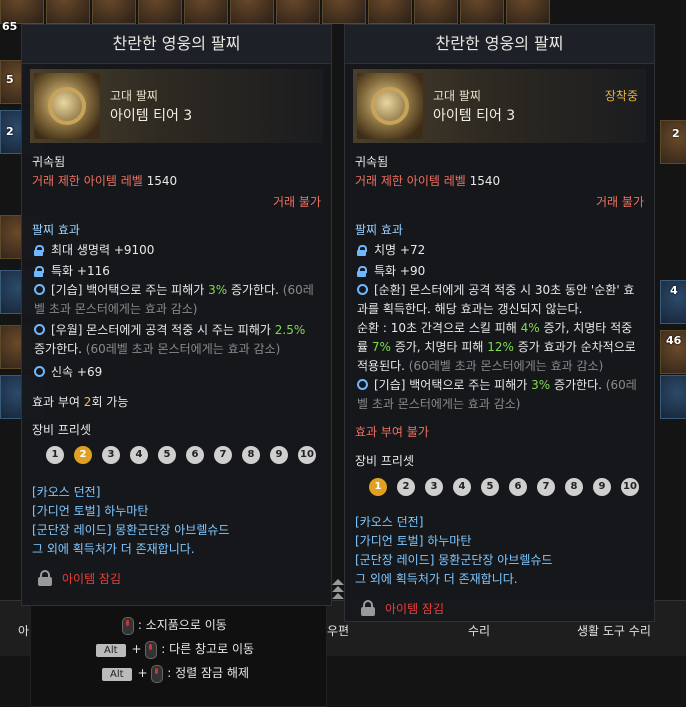  Describe the element at coordinates (621, 96) in the screenshot. I see `equipped-badge: 장착중` at that location.